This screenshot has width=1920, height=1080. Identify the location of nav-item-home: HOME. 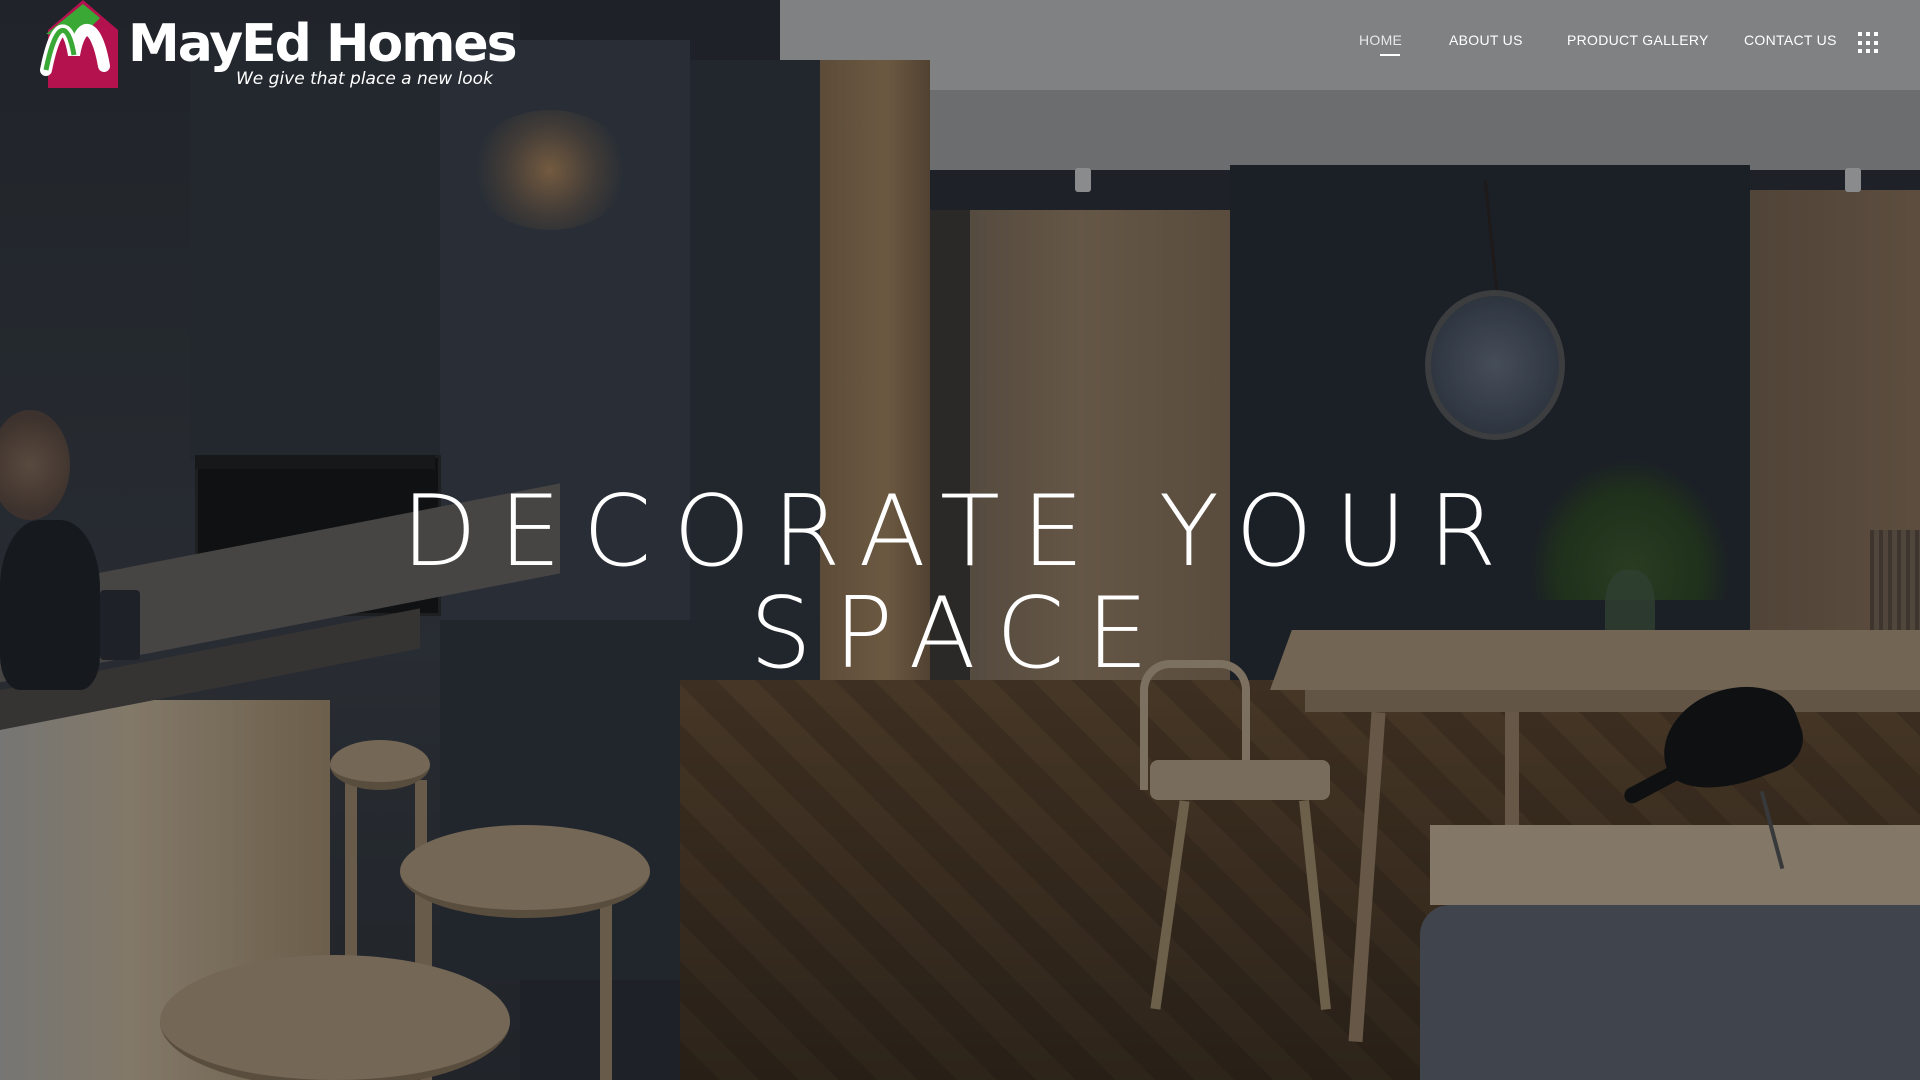
(1380, 40).